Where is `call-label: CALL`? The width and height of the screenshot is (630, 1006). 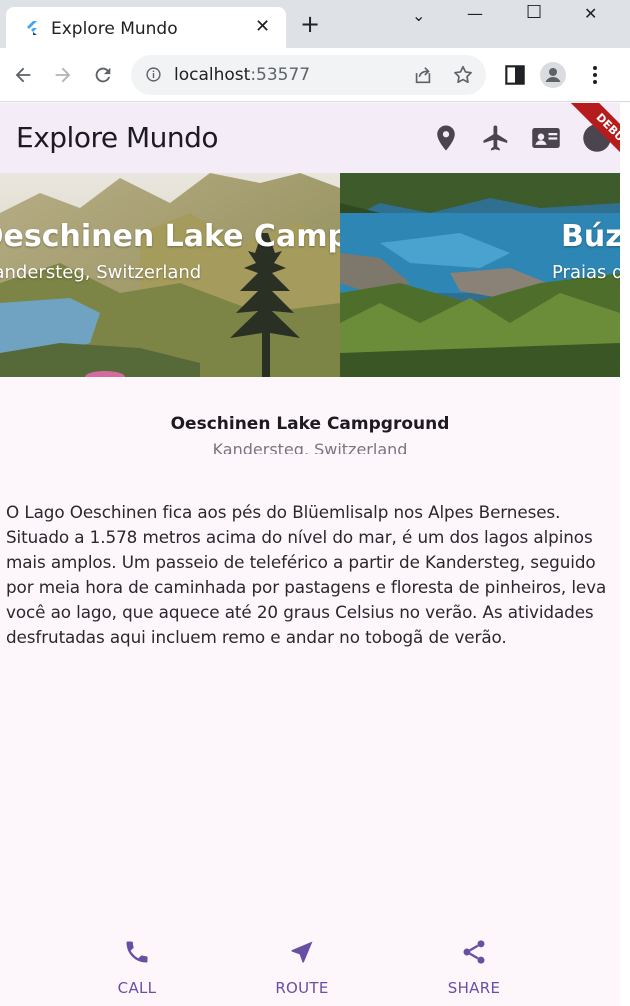
call-label: CALL is located at coordinates (137, 988).